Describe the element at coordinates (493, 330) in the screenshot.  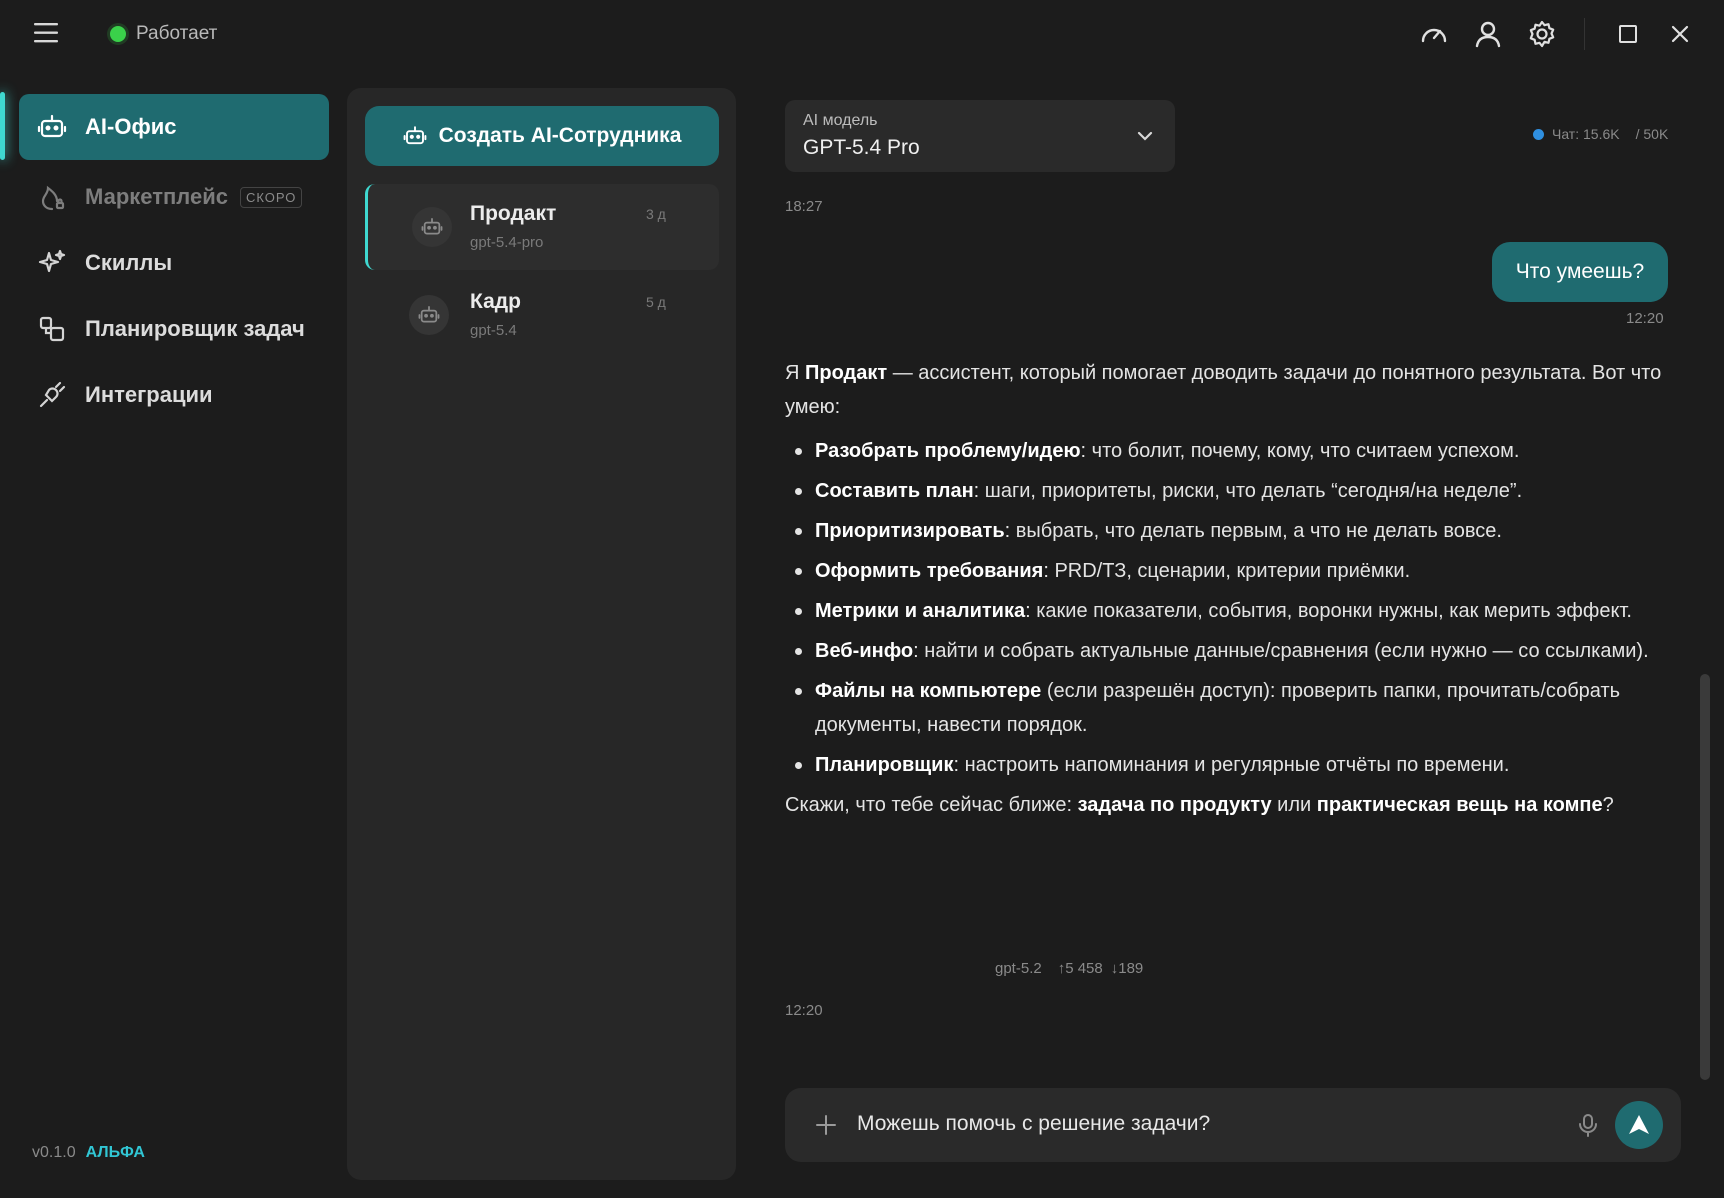
I see `agent-model: gpt-5.4` at that location.